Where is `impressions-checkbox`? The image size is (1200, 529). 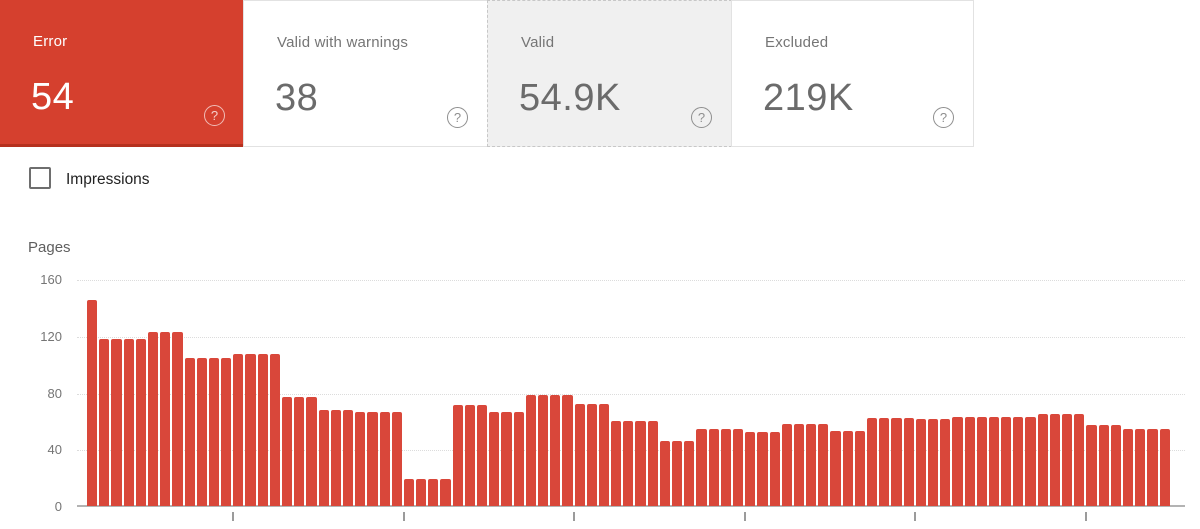 impressions-checkbox is located at coordinates (40, 178).